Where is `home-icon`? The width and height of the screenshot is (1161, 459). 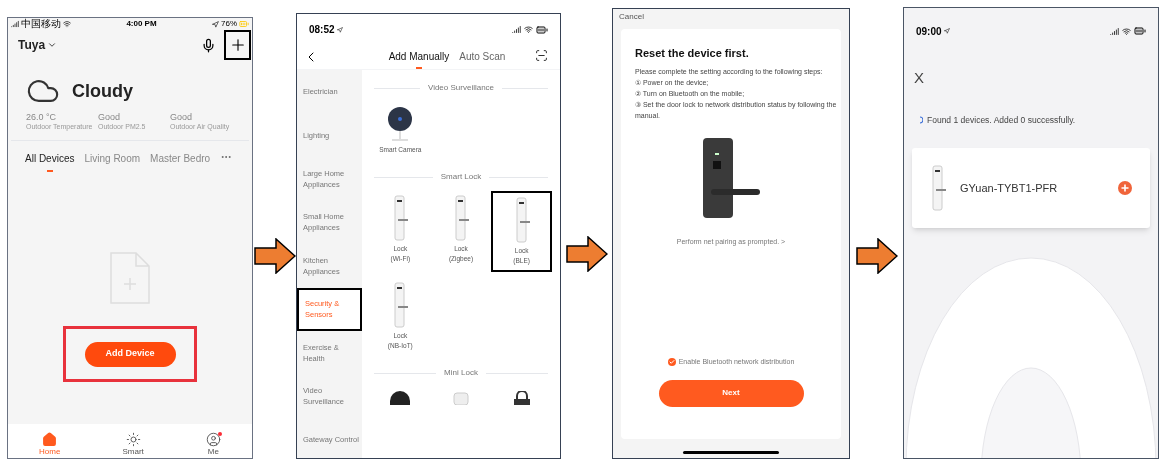 home-icon is located at coordinates (50, 439).